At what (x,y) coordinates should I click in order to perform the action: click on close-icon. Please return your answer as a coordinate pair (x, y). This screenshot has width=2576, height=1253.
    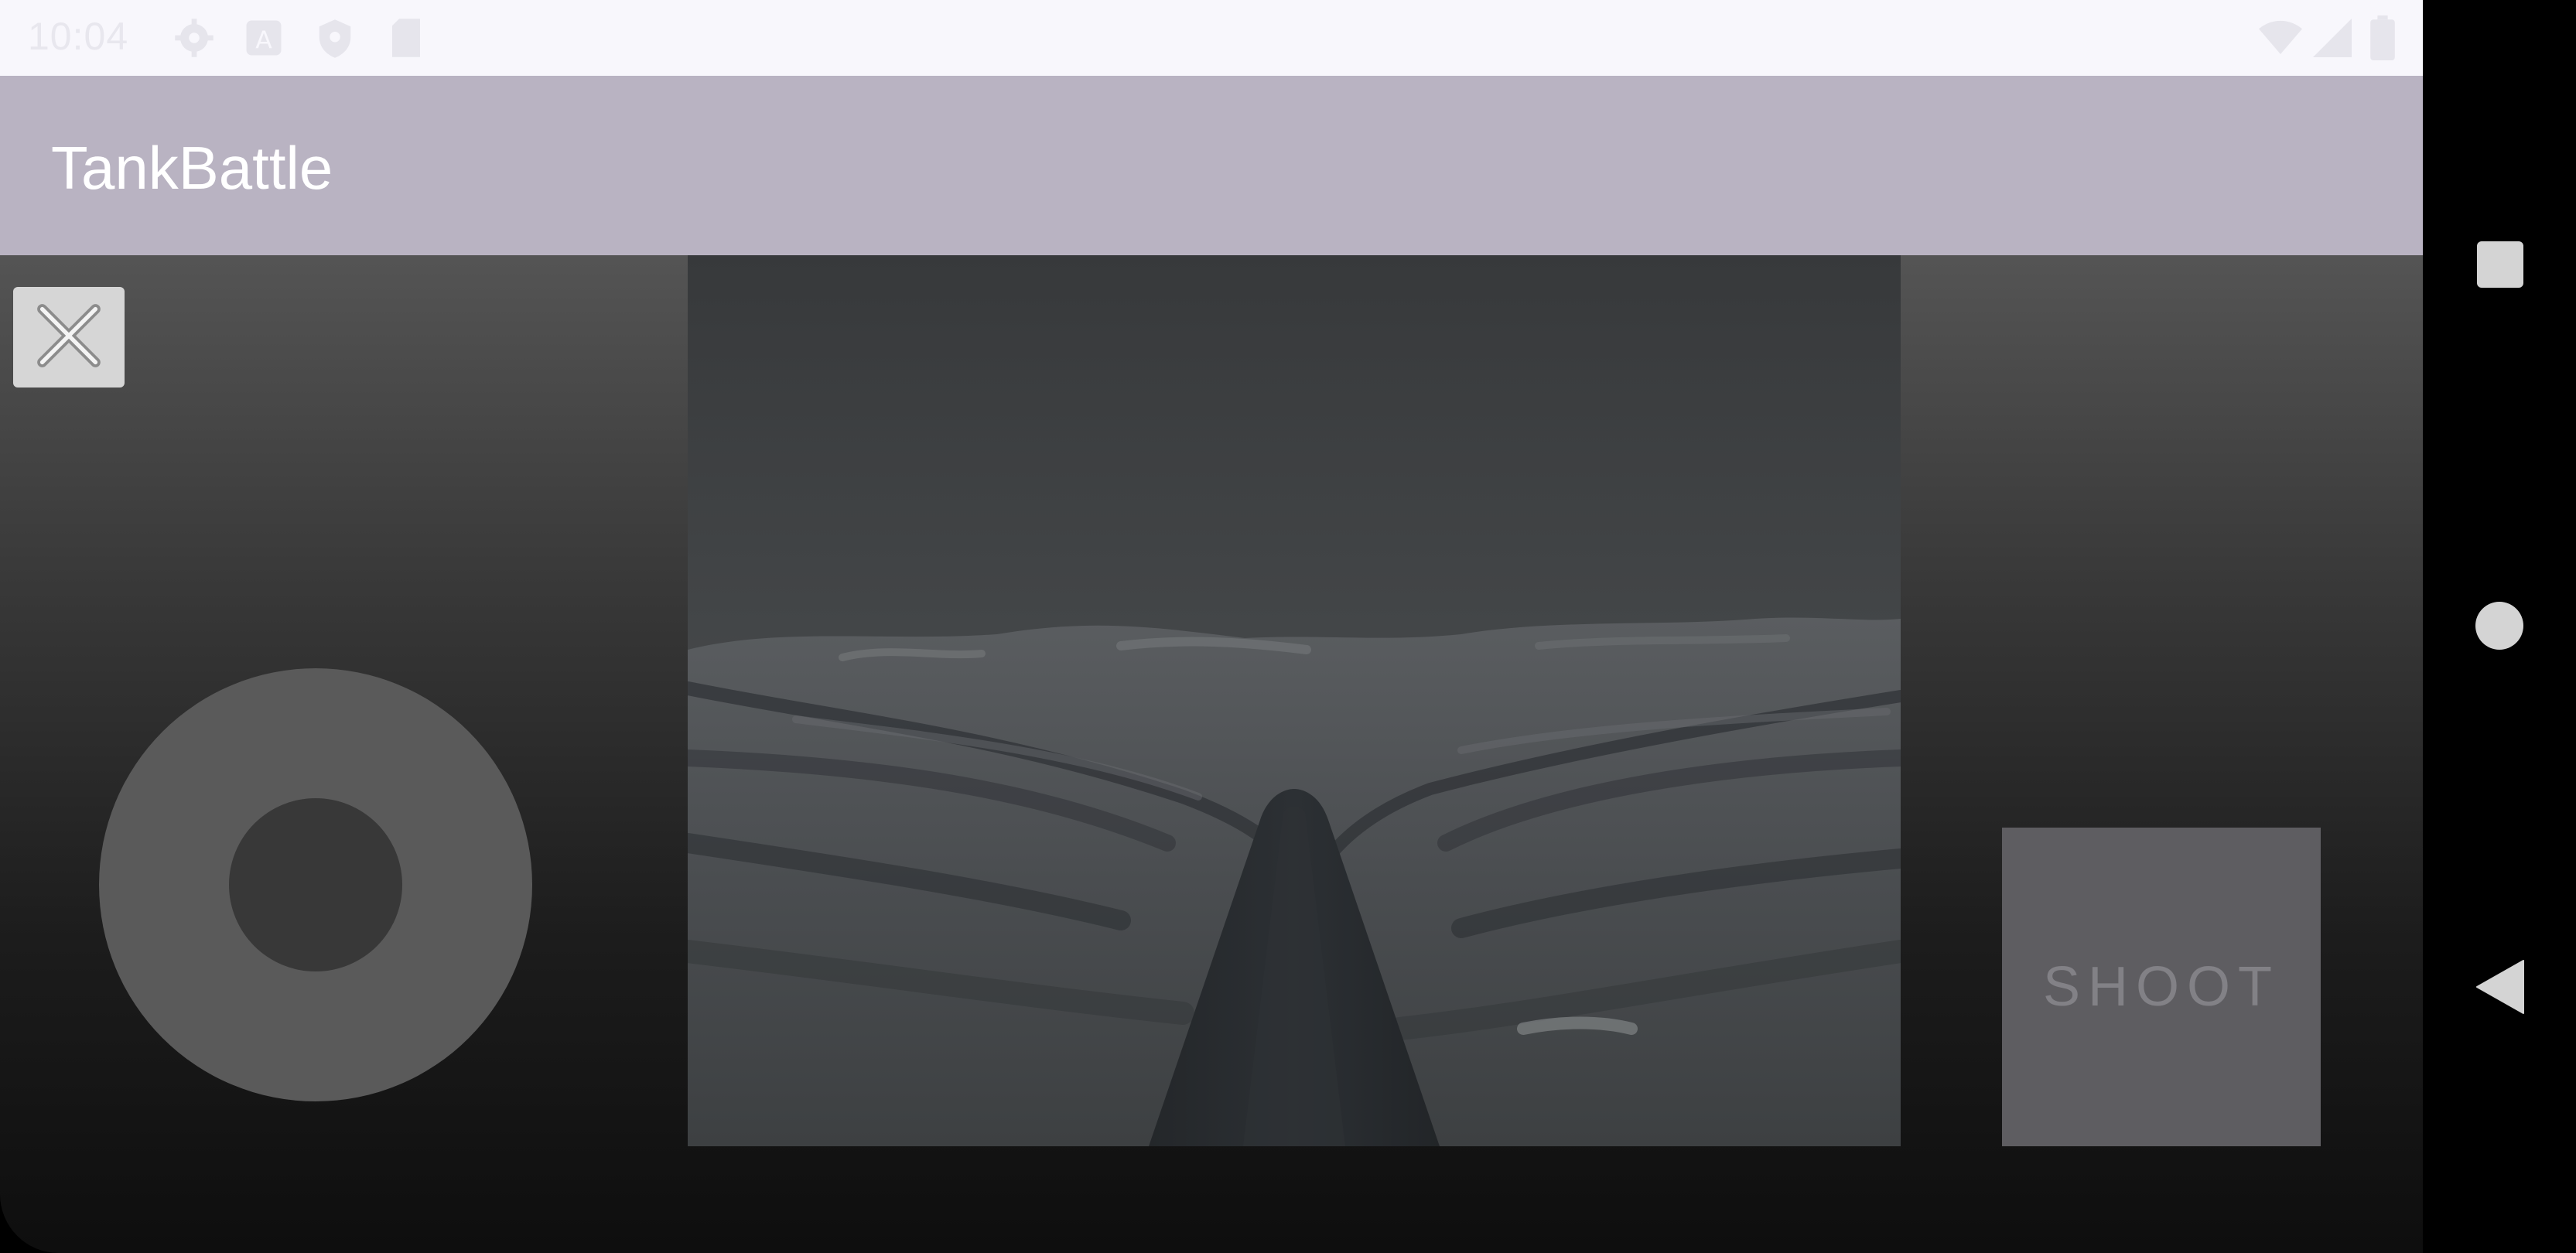
    Looking at the image, I should click on (69, 337).